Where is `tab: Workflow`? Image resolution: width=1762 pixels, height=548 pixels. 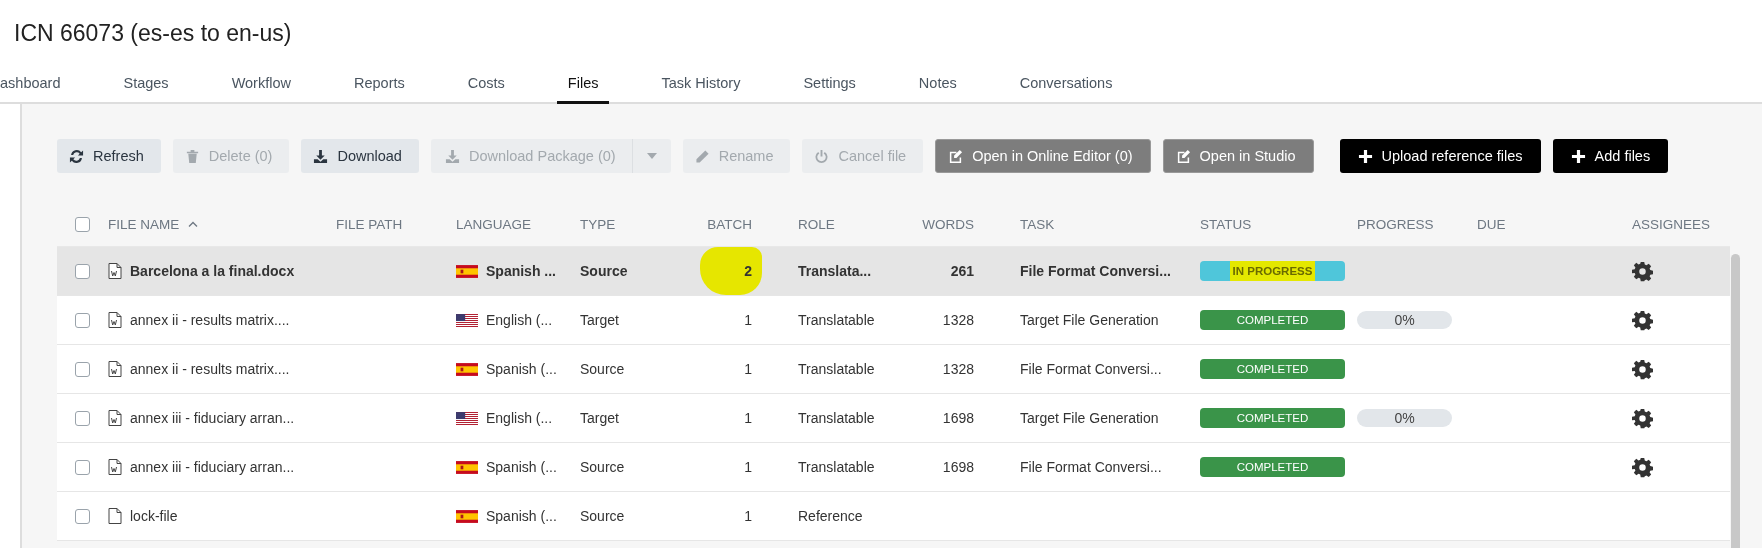 tab: Workflow is located at coordinates (261, 89).